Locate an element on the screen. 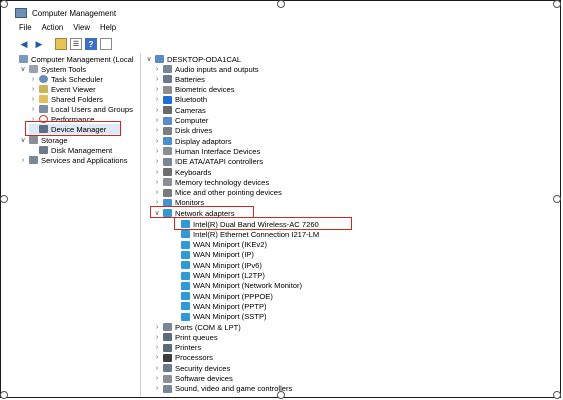 The width and height of the screenshot is (563, 400). network-adapter-item: WAN Miniport (IKEv2) is located at coordinates (219, 245).